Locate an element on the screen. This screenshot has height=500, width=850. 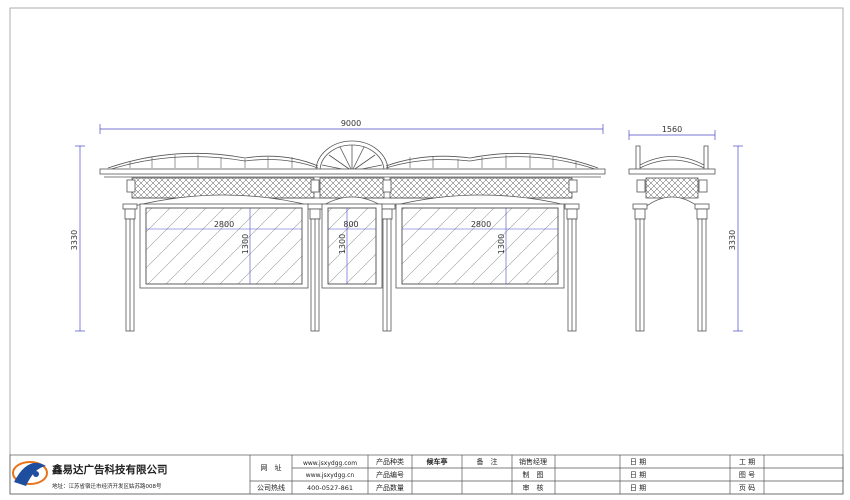
front-height-label: 3330 is located at coordinates (74, 240).